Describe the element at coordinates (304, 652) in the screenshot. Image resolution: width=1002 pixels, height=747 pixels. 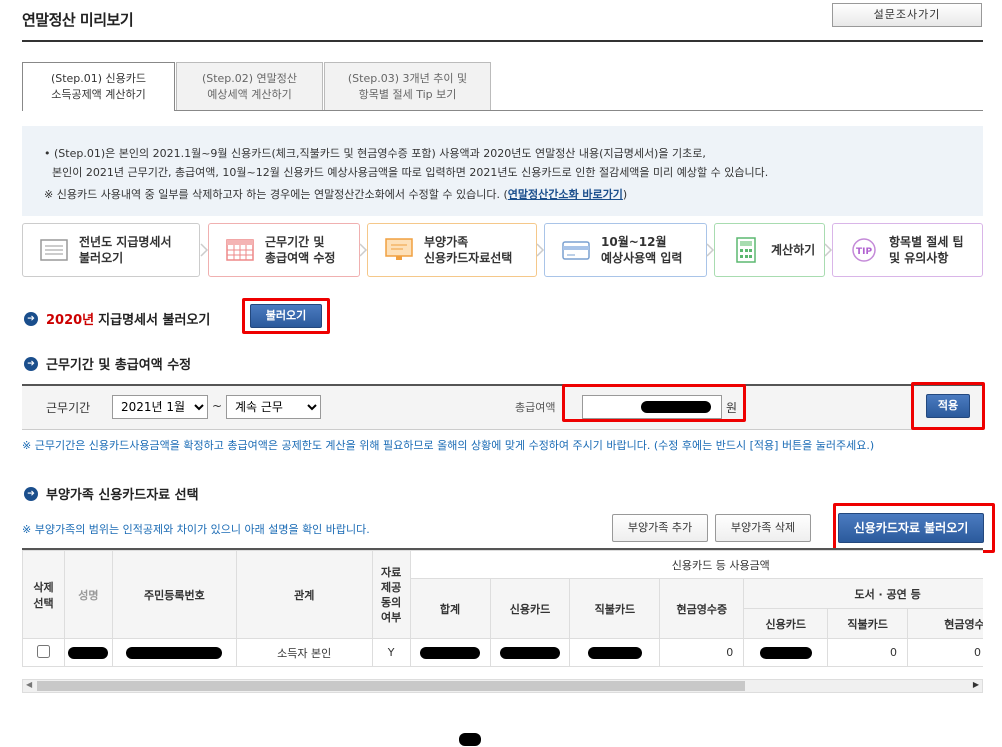
I see `row-relation: 소득자 본인` at that location.